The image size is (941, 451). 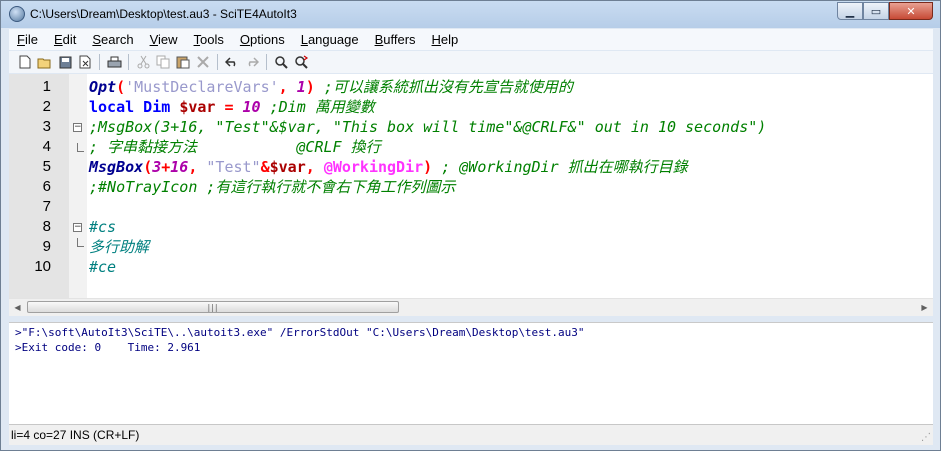 I want to click on close-button: ✕, so click(x=911, y=11).